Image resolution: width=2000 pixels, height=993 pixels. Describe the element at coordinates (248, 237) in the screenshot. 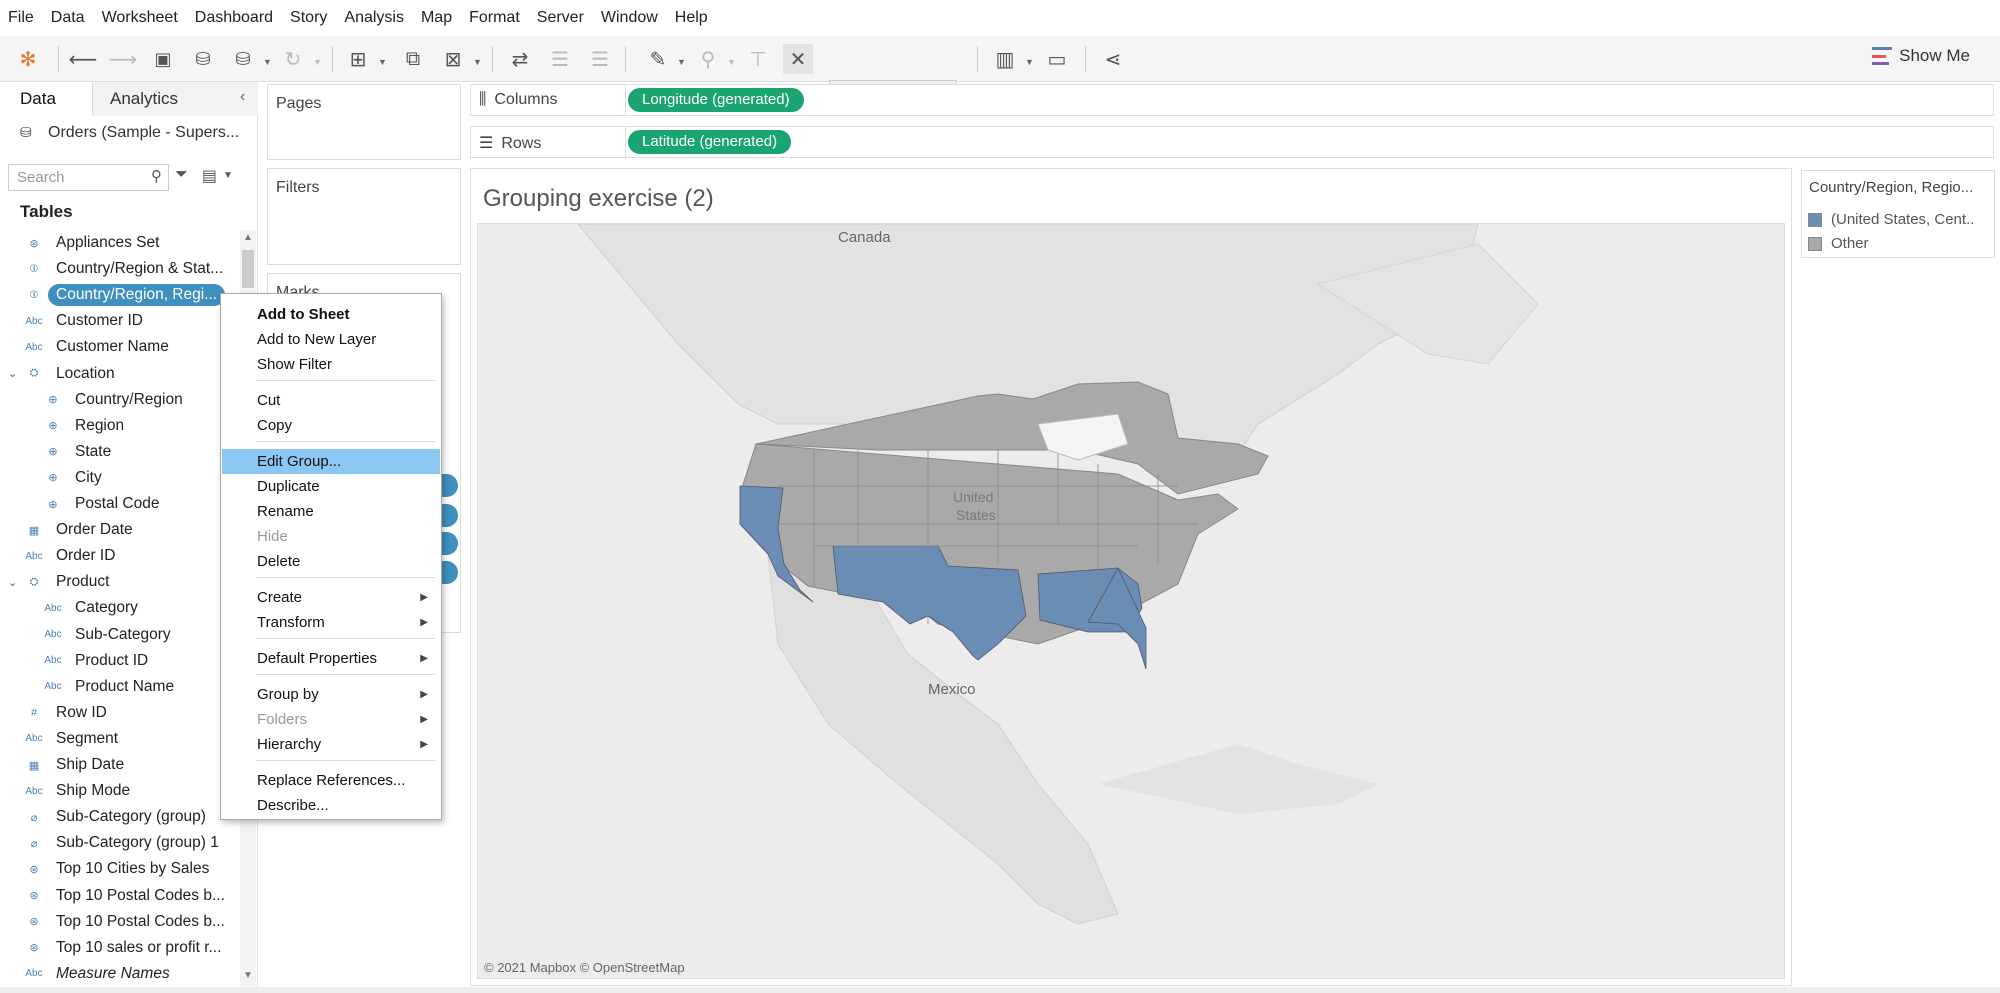

I see `scroll-up-icon: ▲` at that location.